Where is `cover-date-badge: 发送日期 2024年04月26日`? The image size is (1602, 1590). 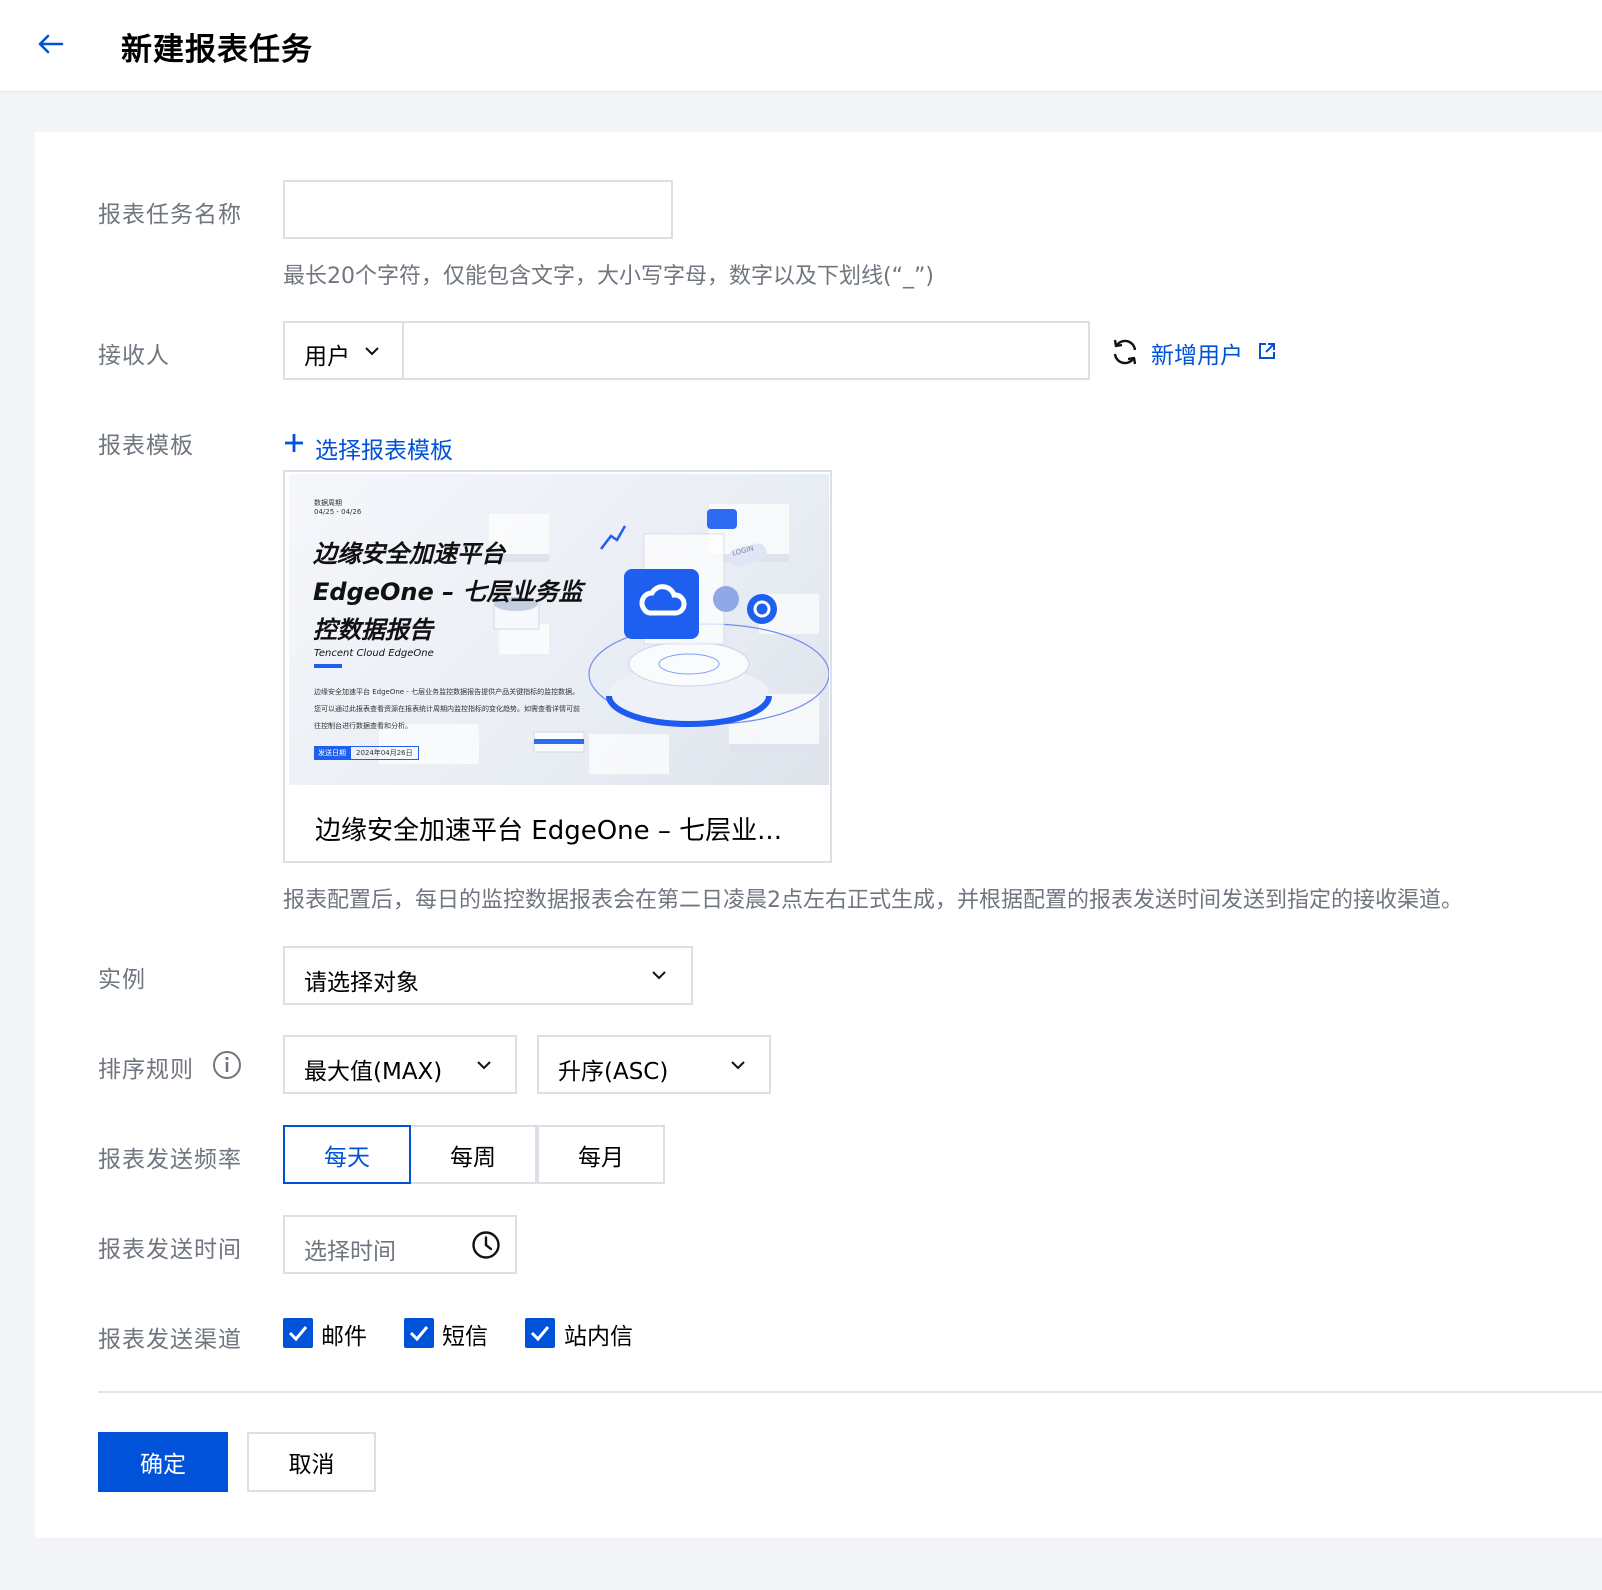 cover-date-badge: 发送日期 2024年04月26日 is located at coordinates (366, 753).